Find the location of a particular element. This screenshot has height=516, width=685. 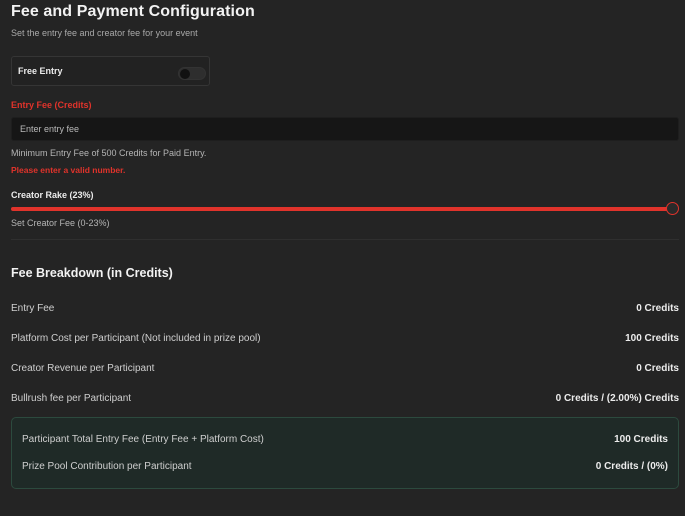

fee-breakdown-title: Fee Breakdown (in Credits) is located at coordinates (92, 273).